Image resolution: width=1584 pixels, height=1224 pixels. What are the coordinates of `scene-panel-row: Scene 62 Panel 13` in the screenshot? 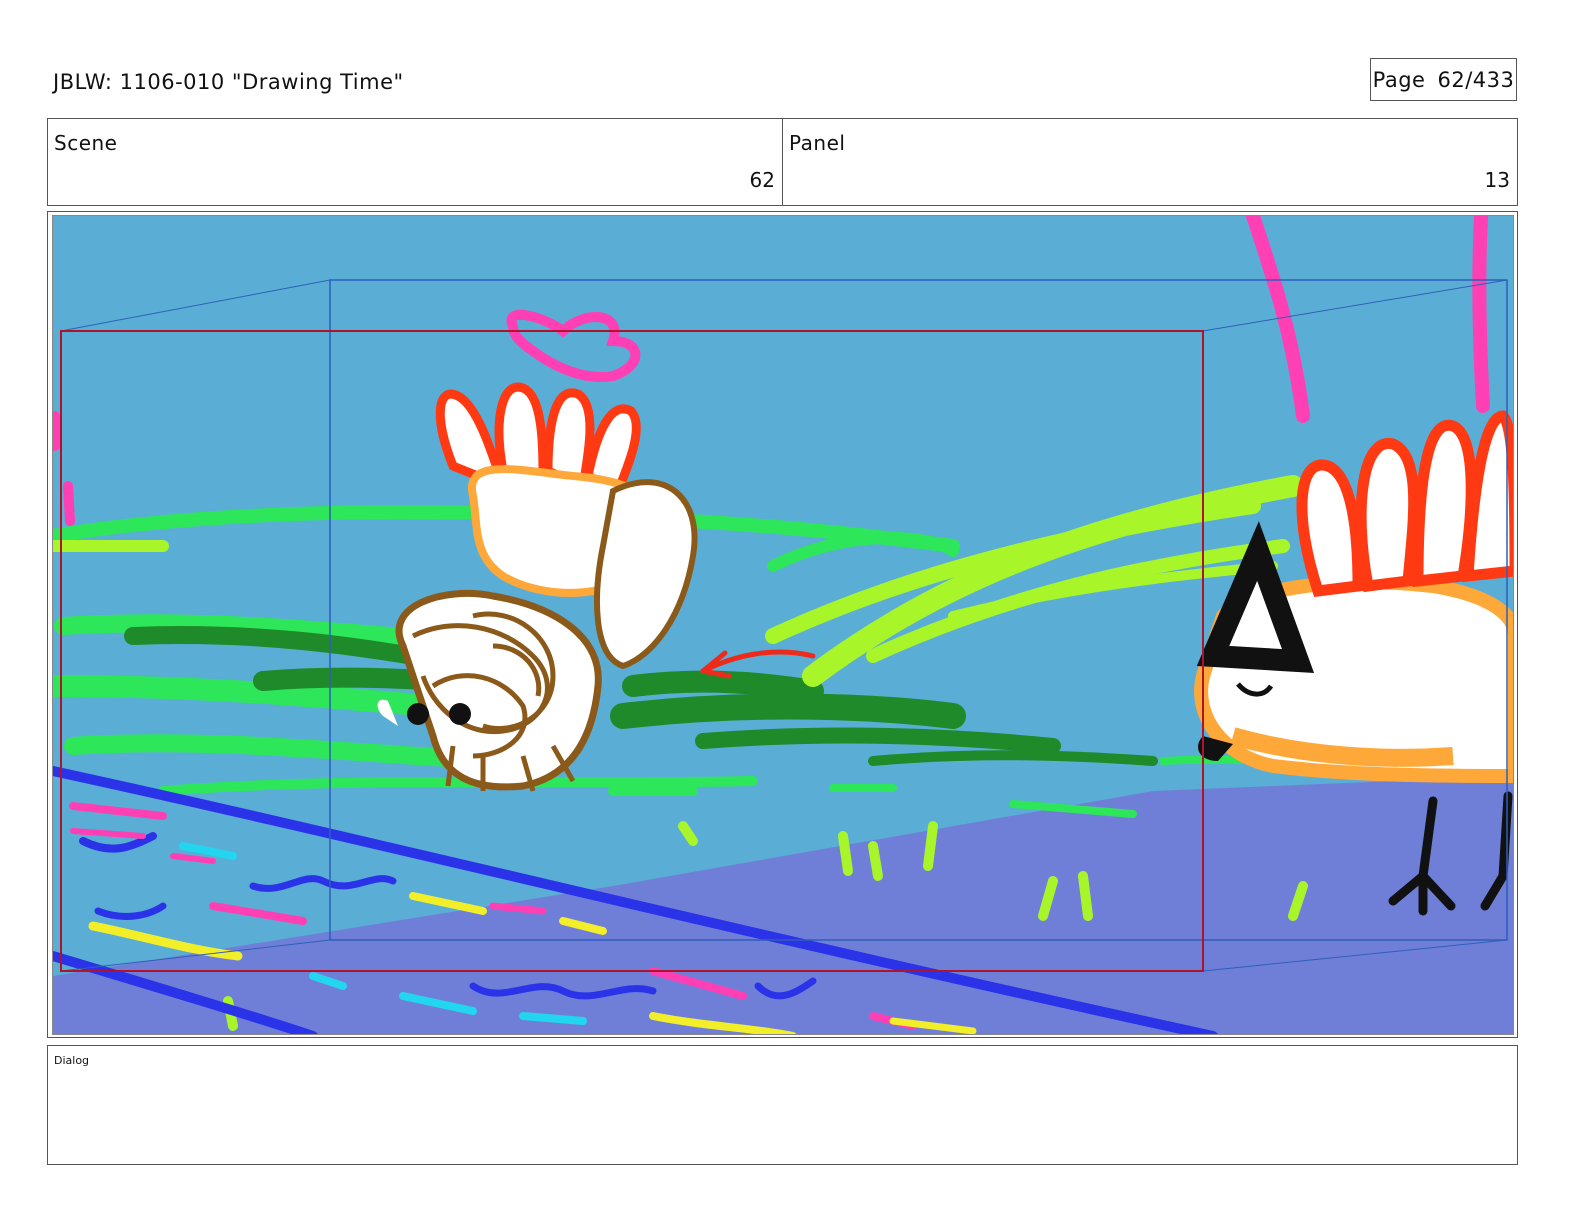 It's located at (782, 162).